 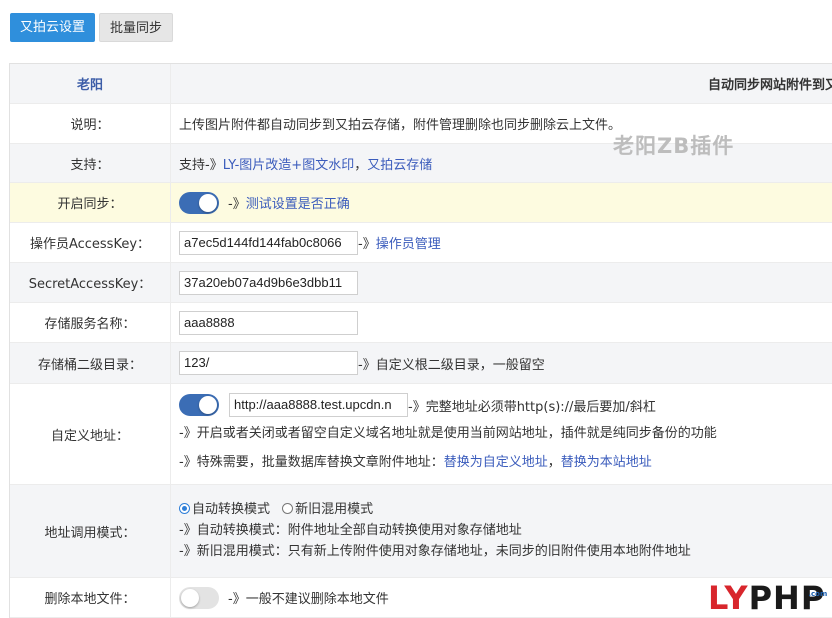 What do you see at coordinates (399, 163) in the screenshot?
I see `link-upyun-storage: 又拍云存储` at bounding box center [399, 163].